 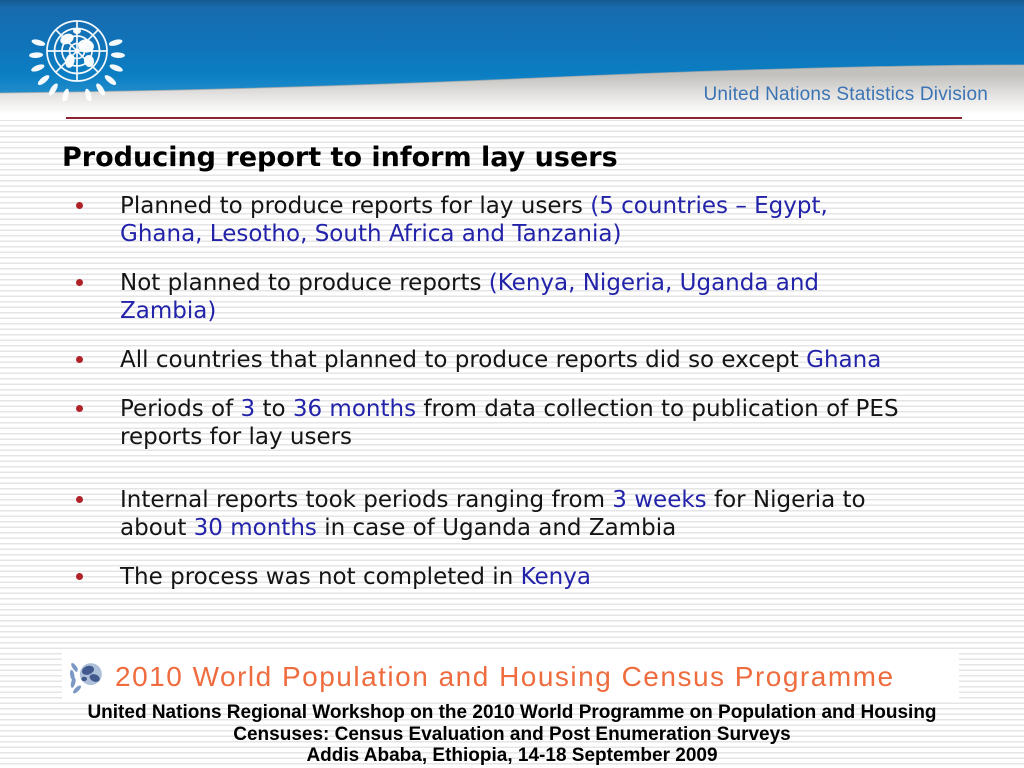 I want to click on bullet-line: Zambia), so click(x=547, y=311).